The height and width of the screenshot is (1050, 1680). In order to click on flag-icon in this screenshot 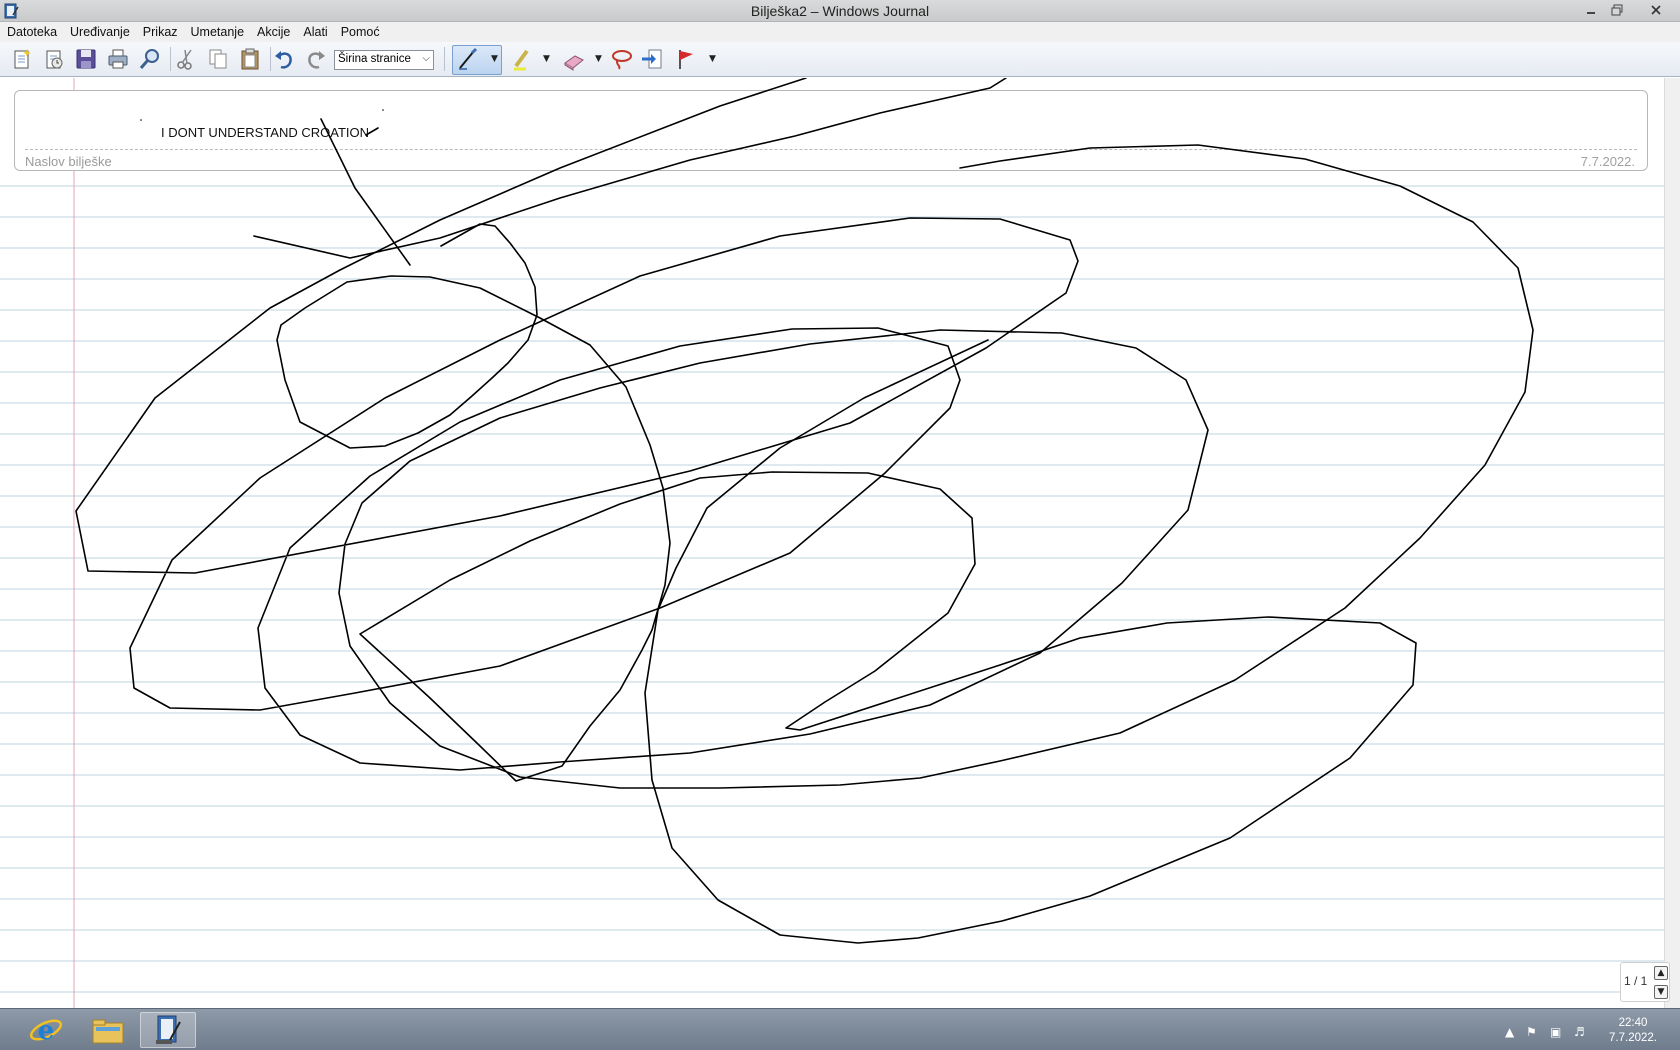, I will do `click(686, 59)`.